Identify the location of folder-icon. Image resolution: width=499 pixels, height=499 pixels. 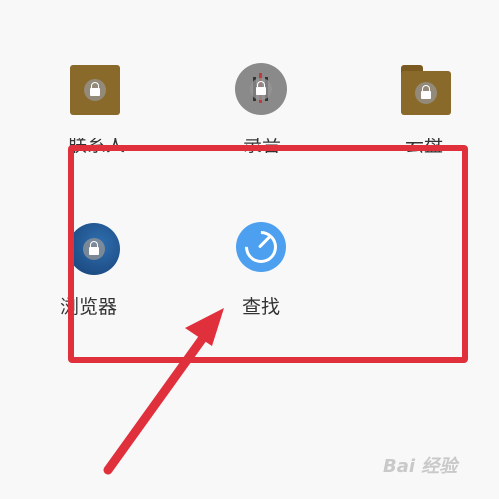
(426, 90).